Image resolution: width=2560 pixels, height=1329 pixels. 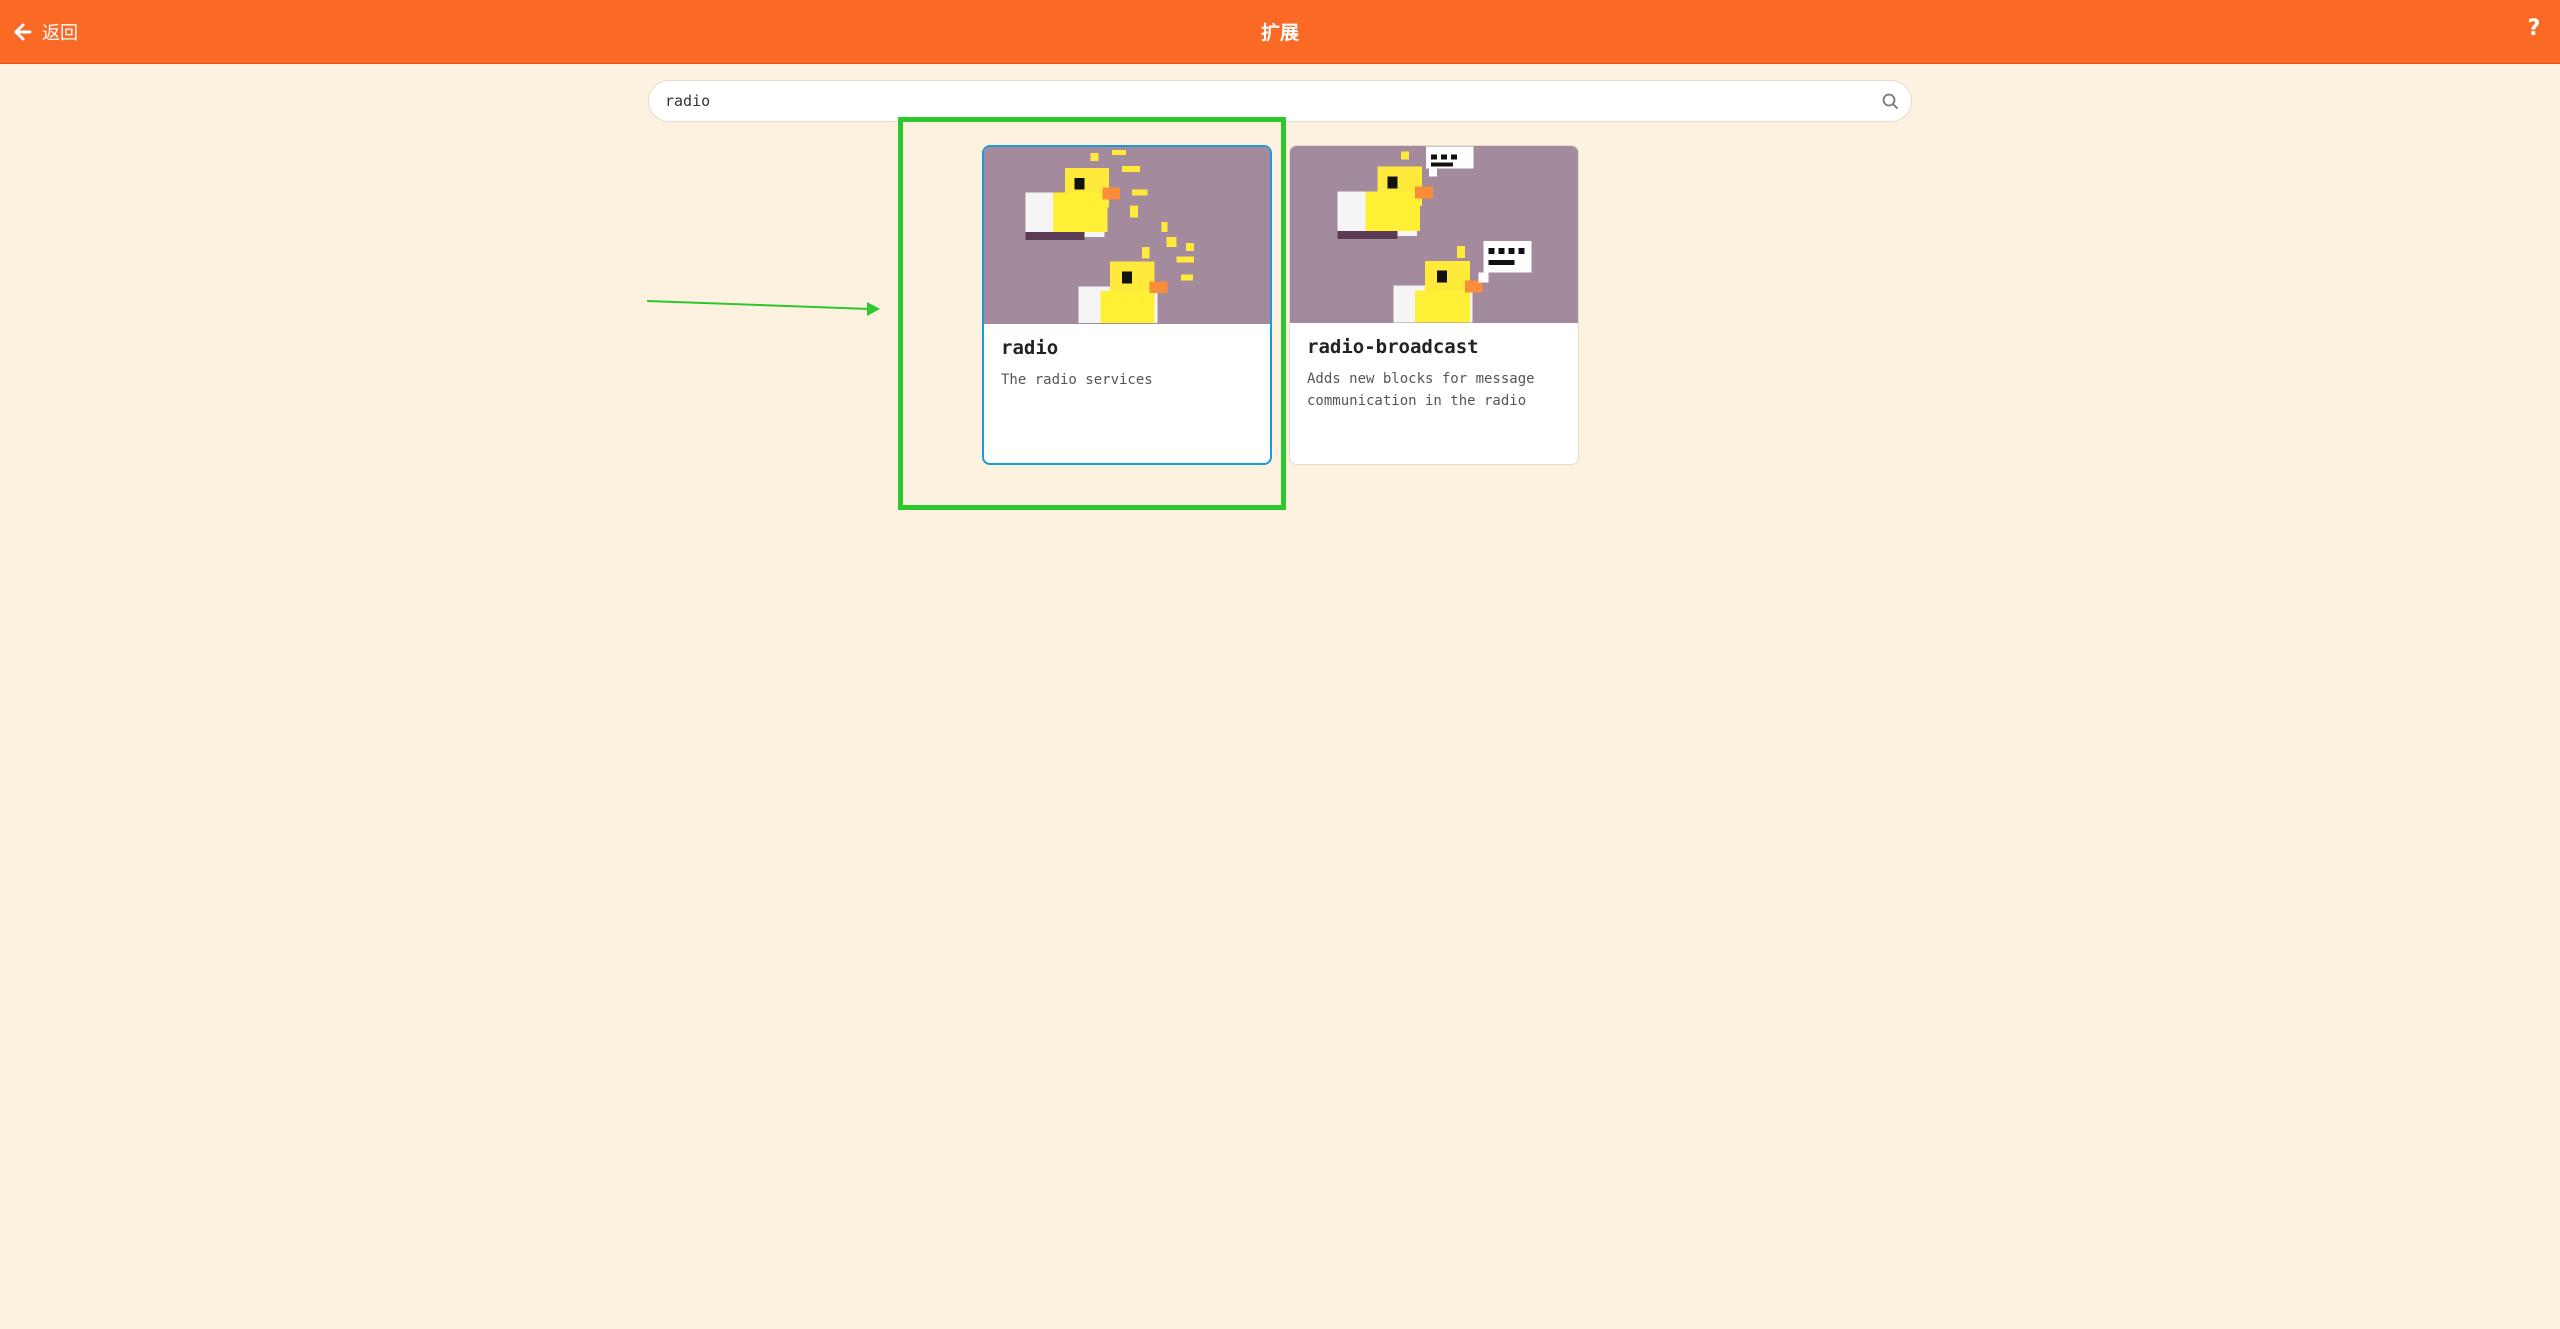 I want to click on help-button: ?, so click(x=2534, y=31).